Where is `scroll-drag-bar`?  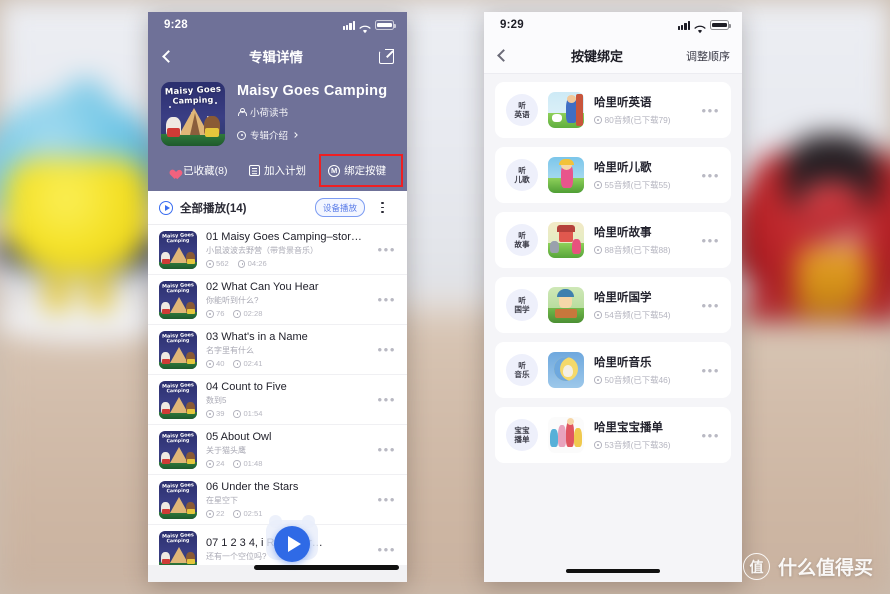
scroll-drag-bar is located at coordinates (326, 567).